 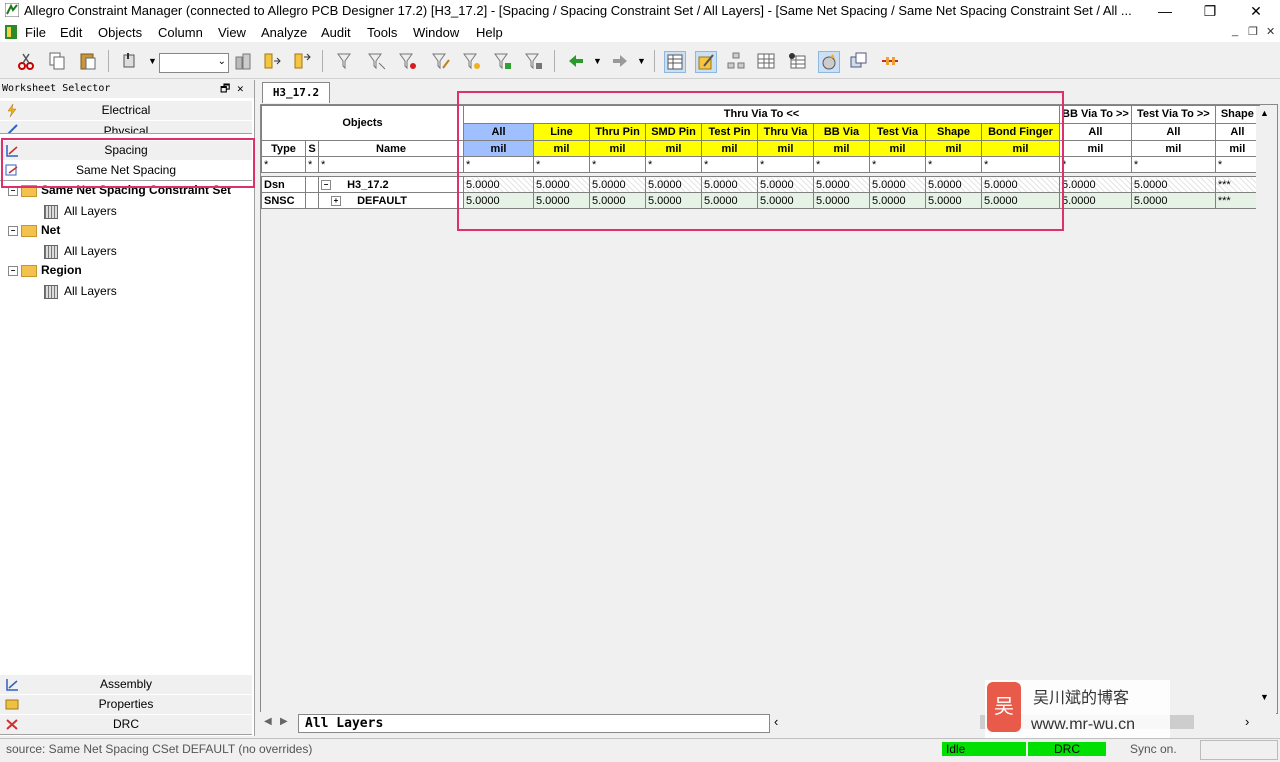 What do you see at coordinates (377, 61) in the screenshot?
I see `filter-clear-icon` at bounding box center [377, 61].